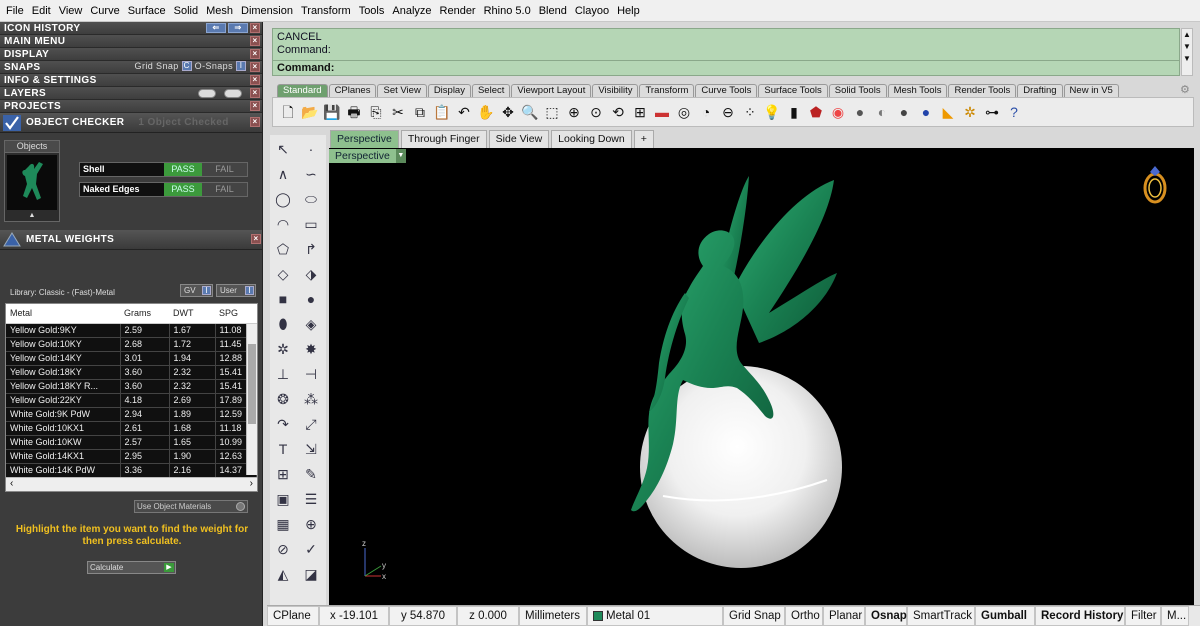 This screenshot has width=1200, height=626. I want to click on history-icon: ⊶, so click(992, 112).